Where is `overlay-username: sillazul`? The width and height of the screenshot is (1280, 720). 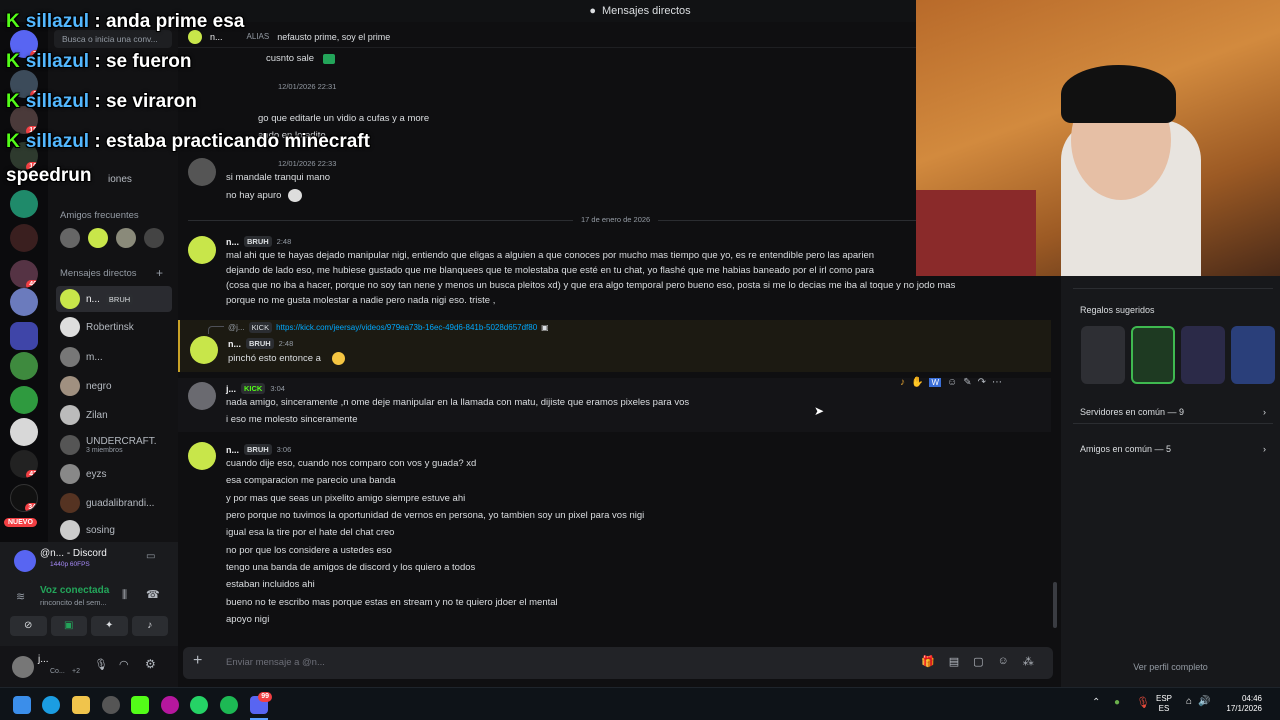 overlay-username: sillazul is located at coordinates (57, 141).